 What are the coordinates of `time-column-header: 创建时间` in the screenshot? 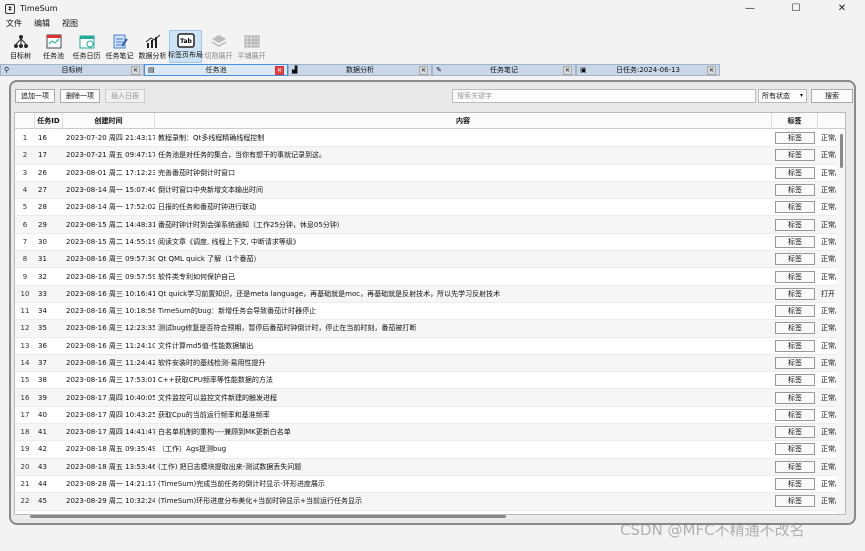 It's located at (109, 121).